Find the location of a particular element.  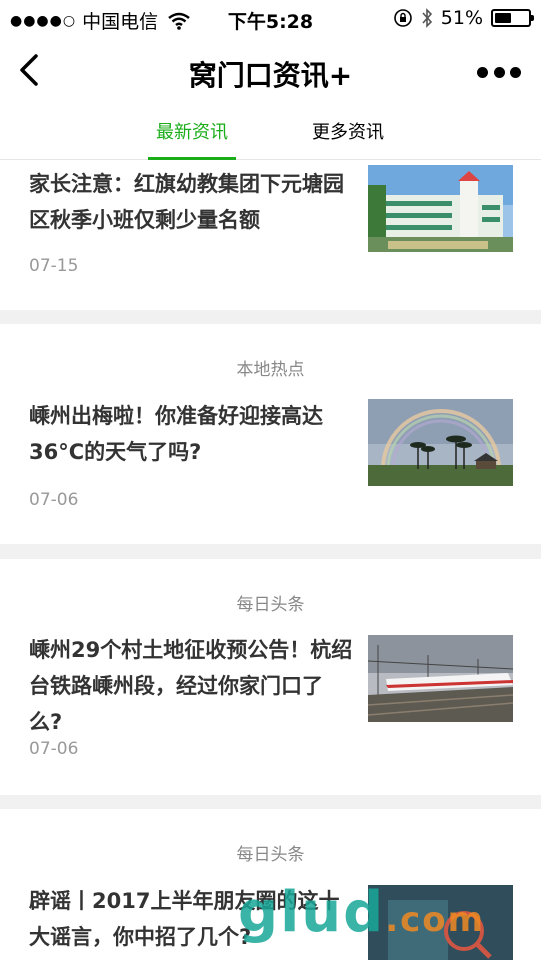

rainbow-palm-trees-image is located at coordinates (440, 442).